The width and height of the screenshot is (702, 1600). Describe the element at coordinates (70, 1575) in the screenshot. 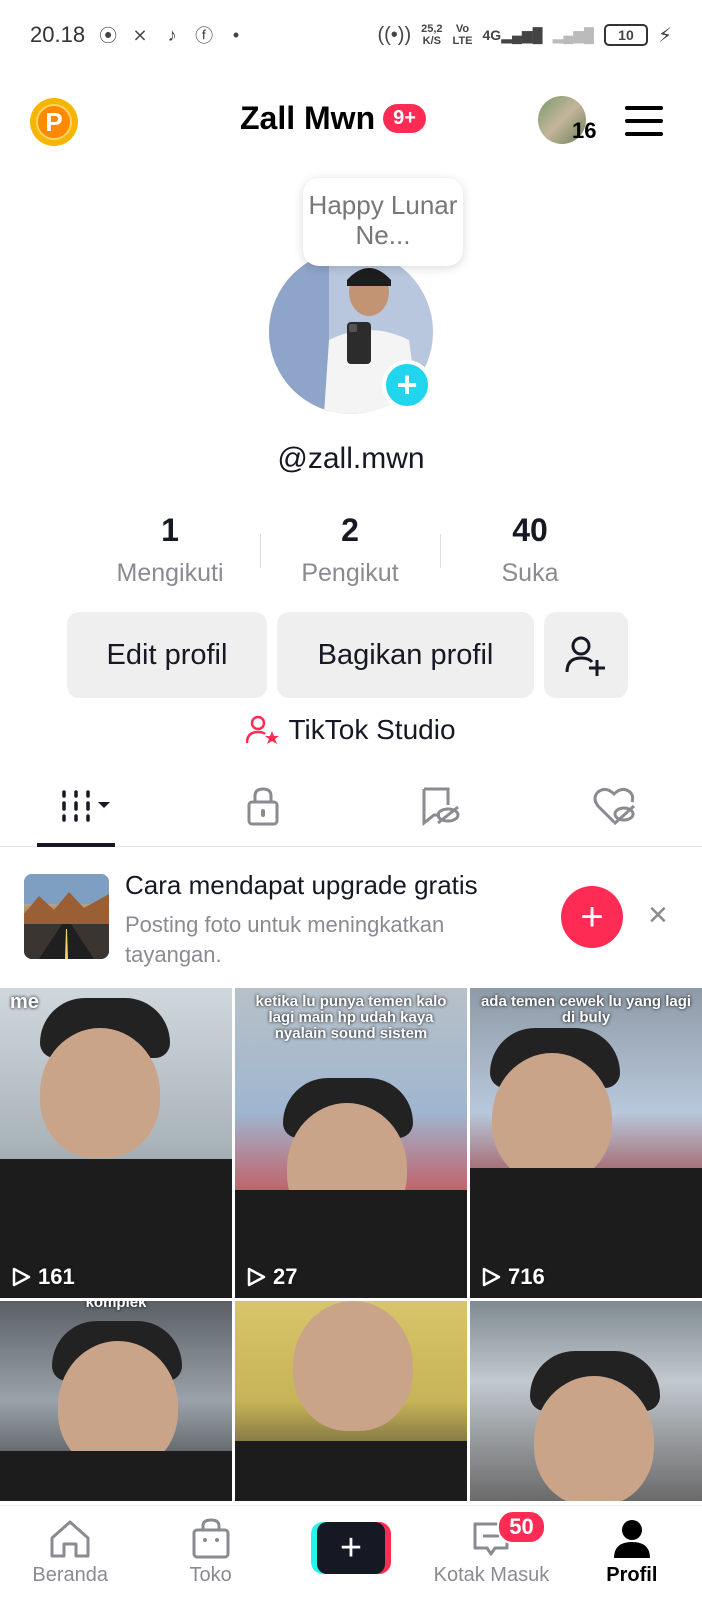

I see `nav-home-label: Beranda` at that location.